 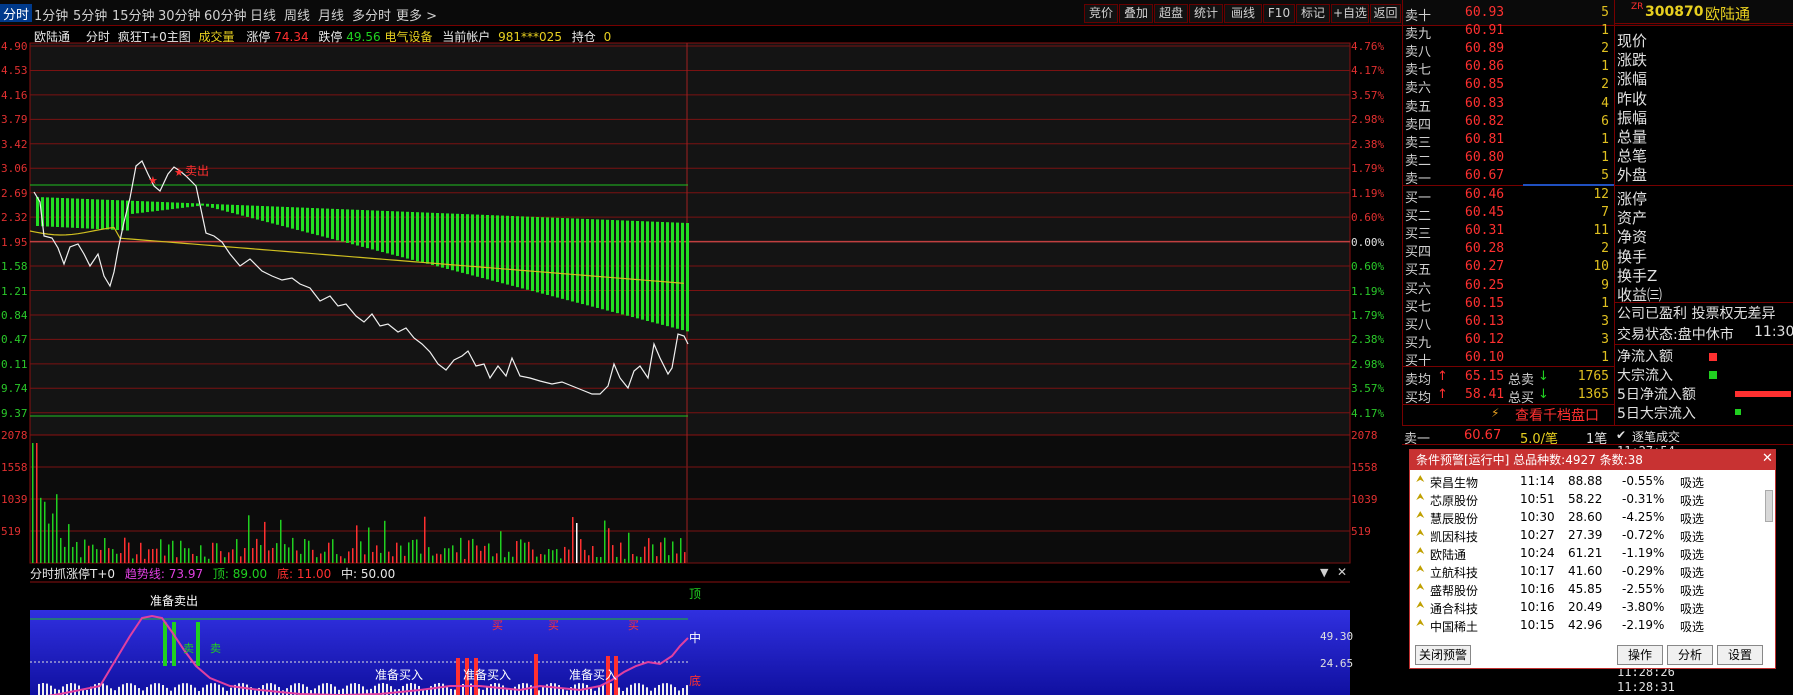 What do you see at coordinates (416, 14) in the screenshot?
I see `period-tab-more: 更多 >` at bounding box center [416, 14].